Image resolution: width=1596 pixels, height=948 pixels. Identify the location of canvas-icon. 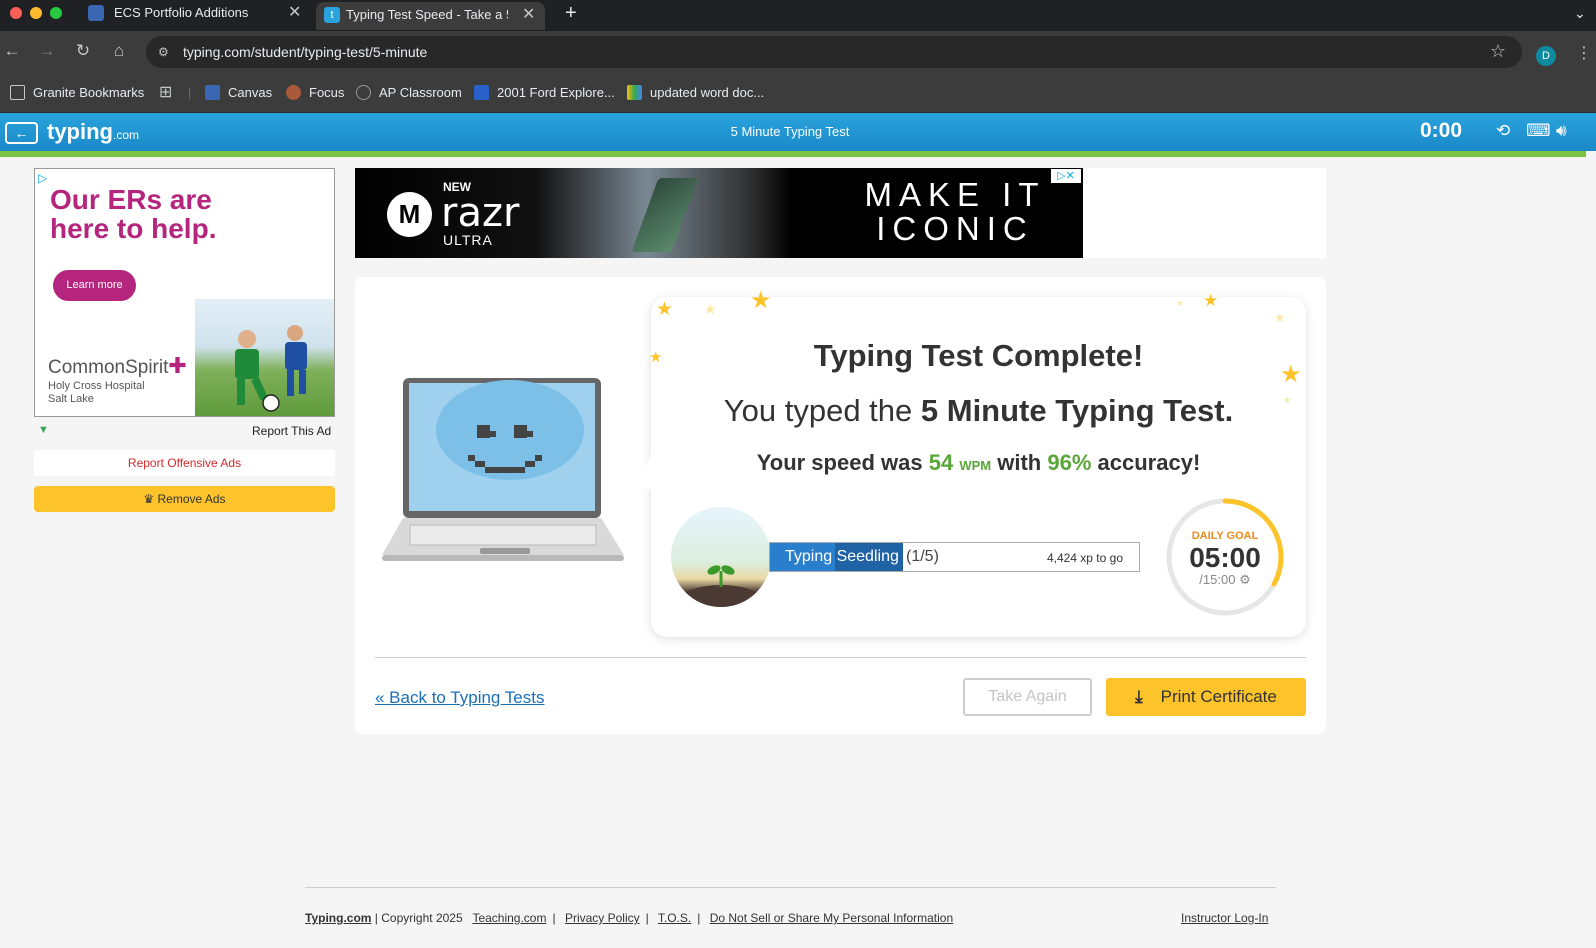
(212, 92).